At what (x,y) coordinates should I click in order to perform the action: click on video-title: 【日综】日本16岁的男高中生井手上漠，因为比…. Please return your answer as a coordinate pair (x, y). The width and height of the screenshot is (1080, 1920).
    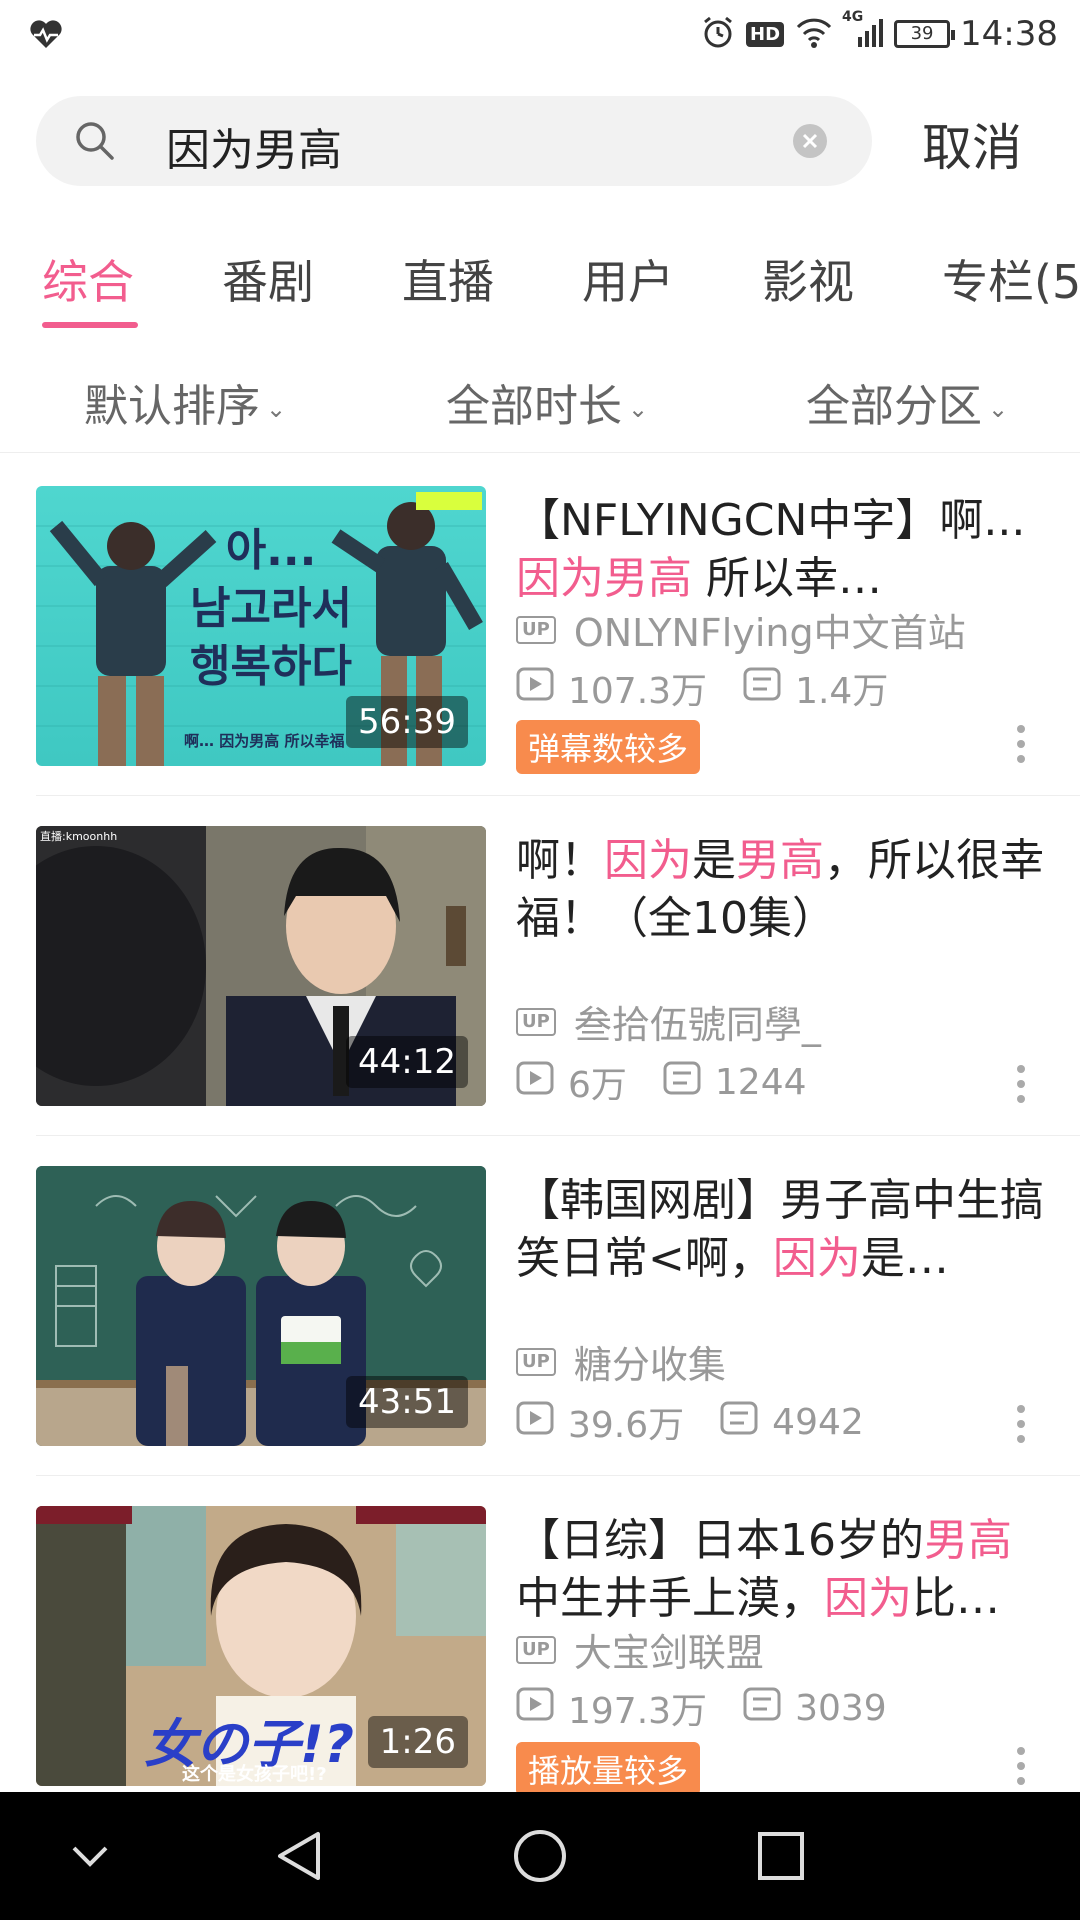
    Looking at the image, I should click on (781, 1570).